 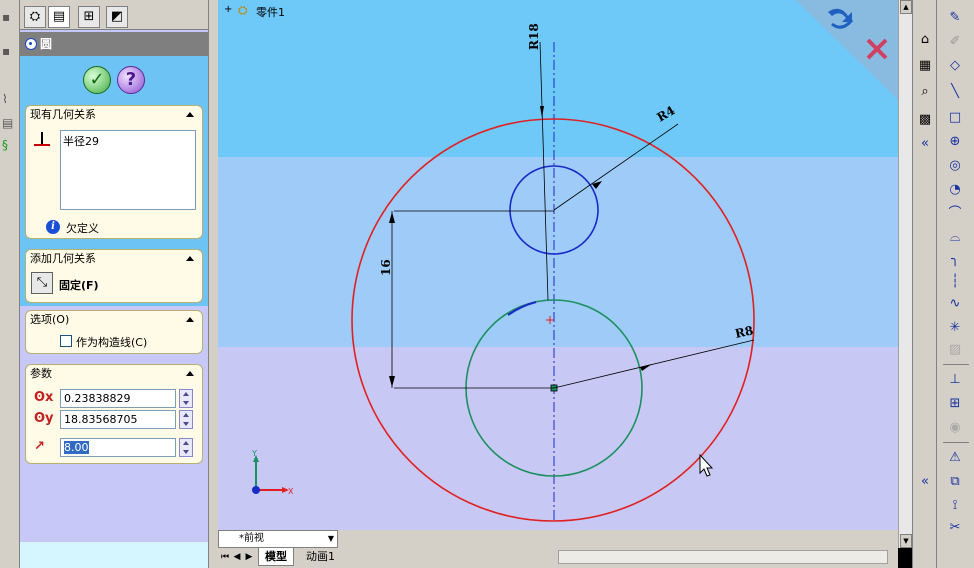 I want to click on fix-relation-button: ⤡, so click(x=42, y=283).